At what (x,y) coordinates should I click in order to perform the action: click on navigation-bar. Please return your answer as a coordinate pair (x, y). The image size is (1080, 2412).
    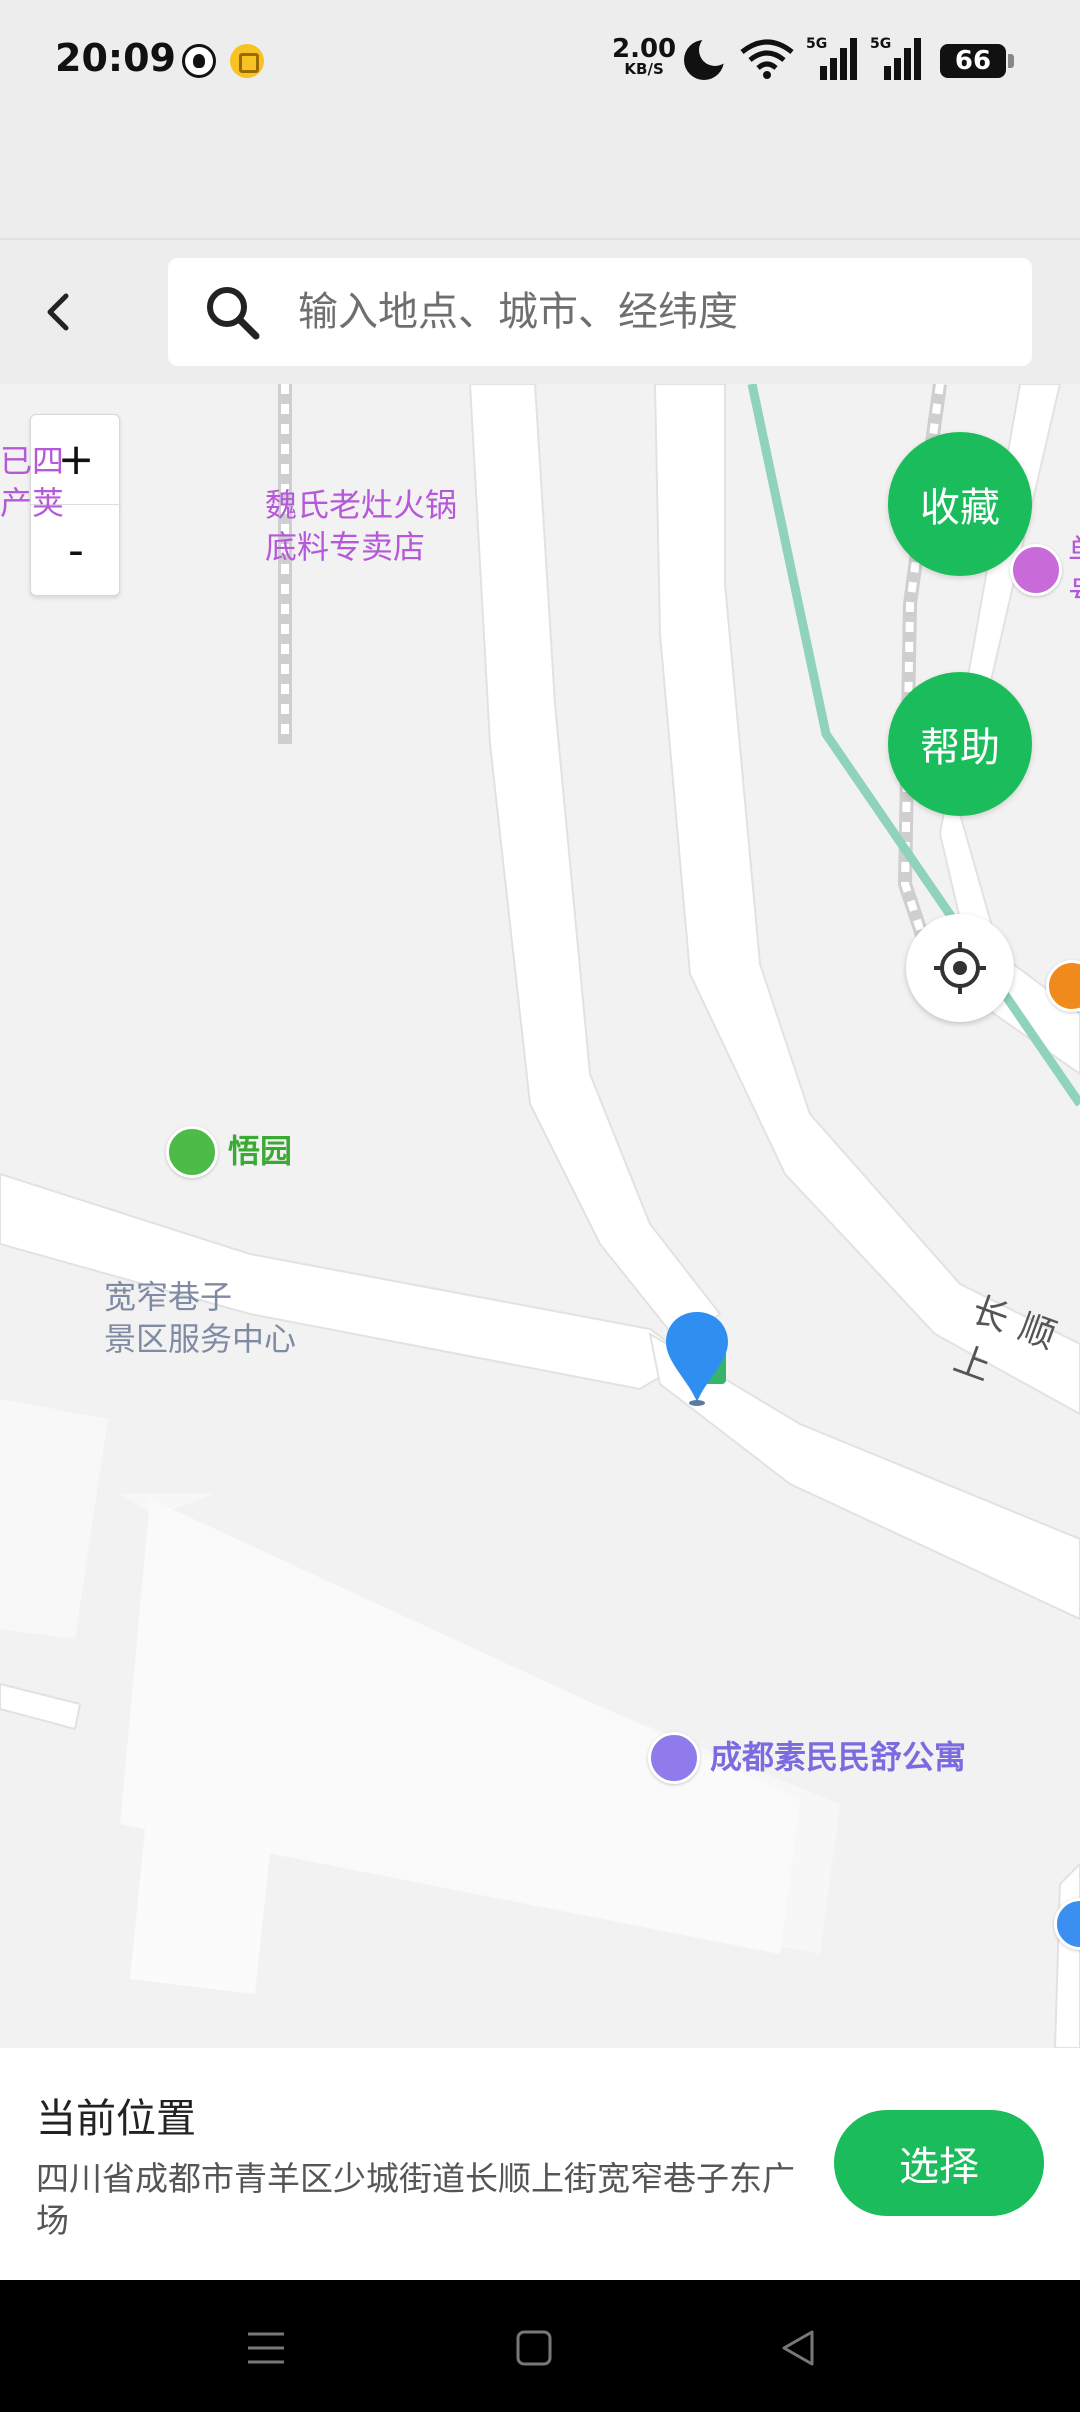
    Looking at the image, I should click on (540, 2346).